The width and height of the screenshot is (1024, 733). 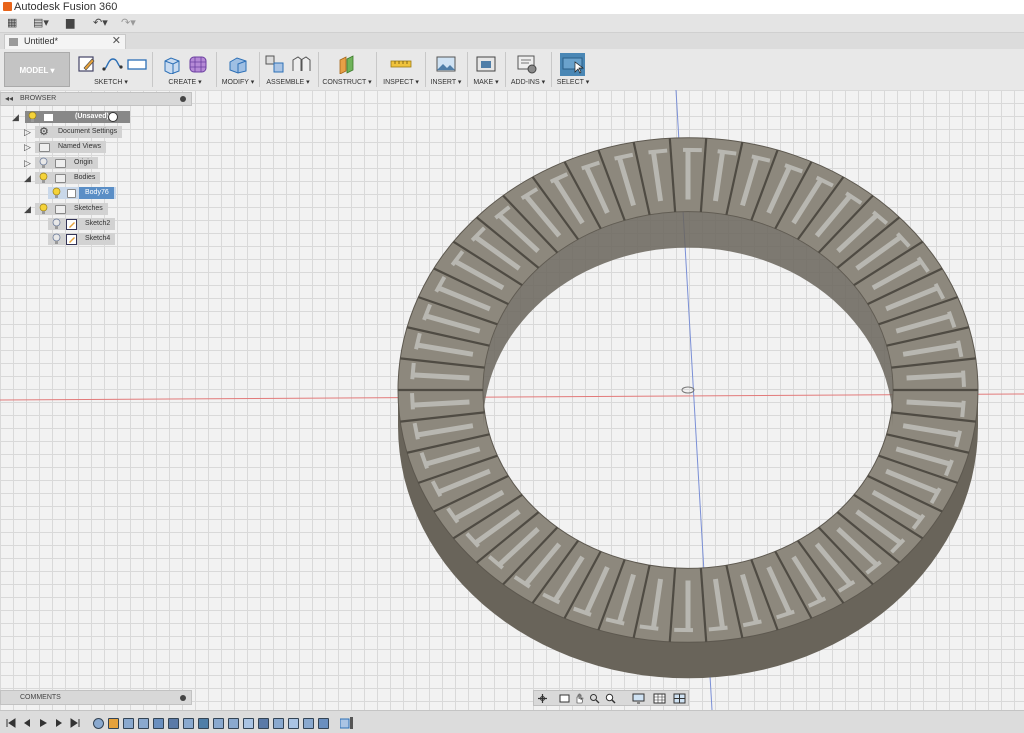 I want to click on 3d-print-icon, so click(x=486, y=64).